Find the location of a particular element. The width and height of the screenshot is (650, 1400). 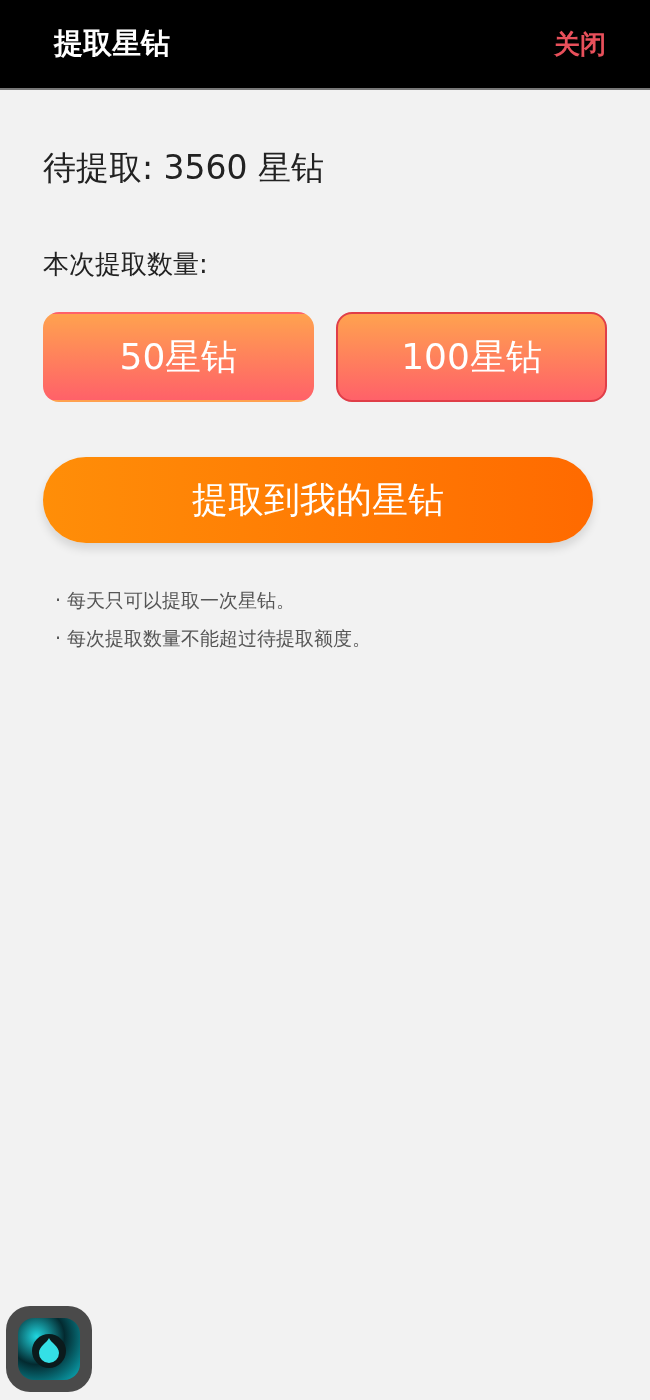

close-link: 关闭 is located at coordinates (580, 44).